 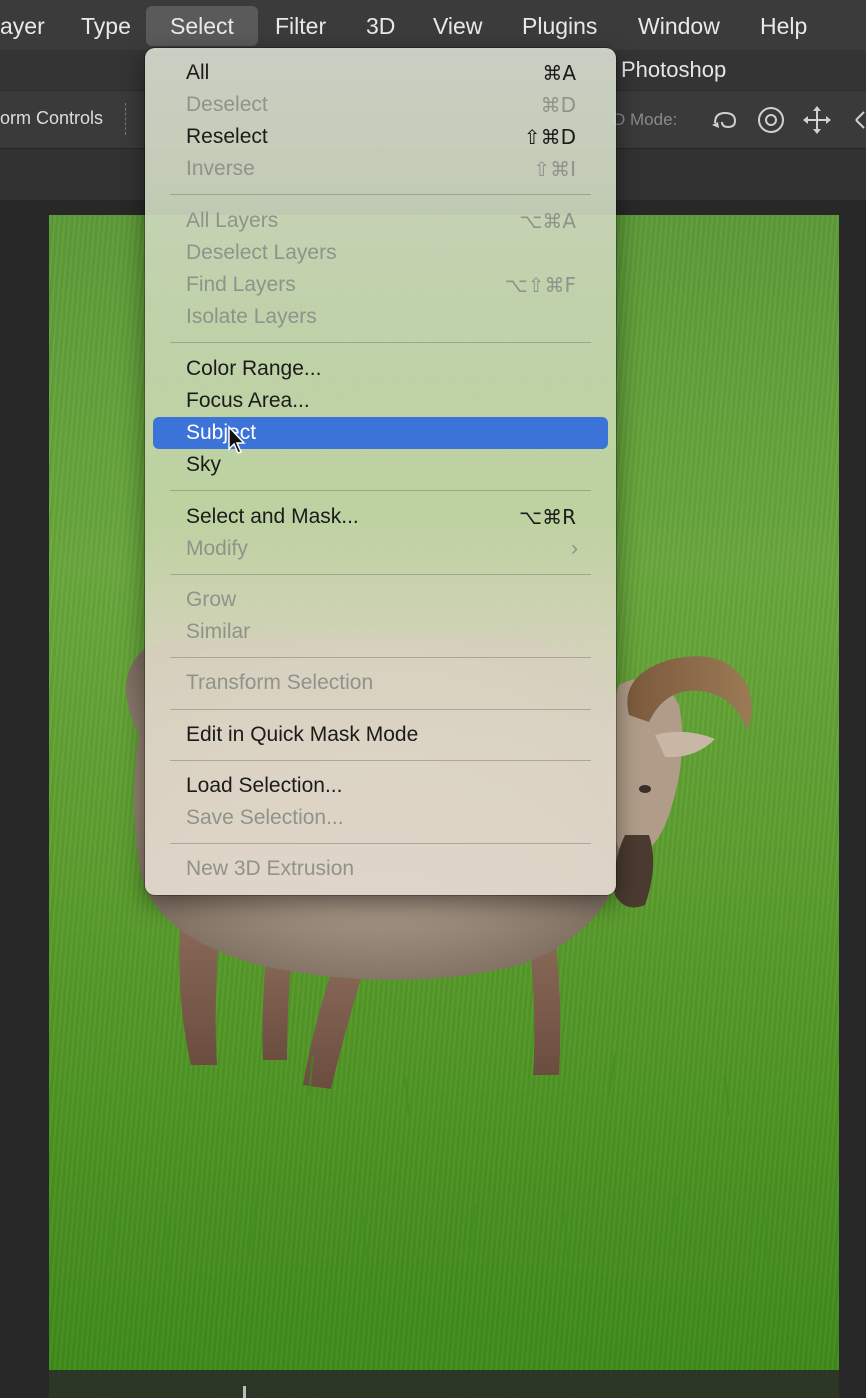 I want to click on menu-item-new-3d-extrusion: New 3D Extrusion, so click(x=380, y=869).